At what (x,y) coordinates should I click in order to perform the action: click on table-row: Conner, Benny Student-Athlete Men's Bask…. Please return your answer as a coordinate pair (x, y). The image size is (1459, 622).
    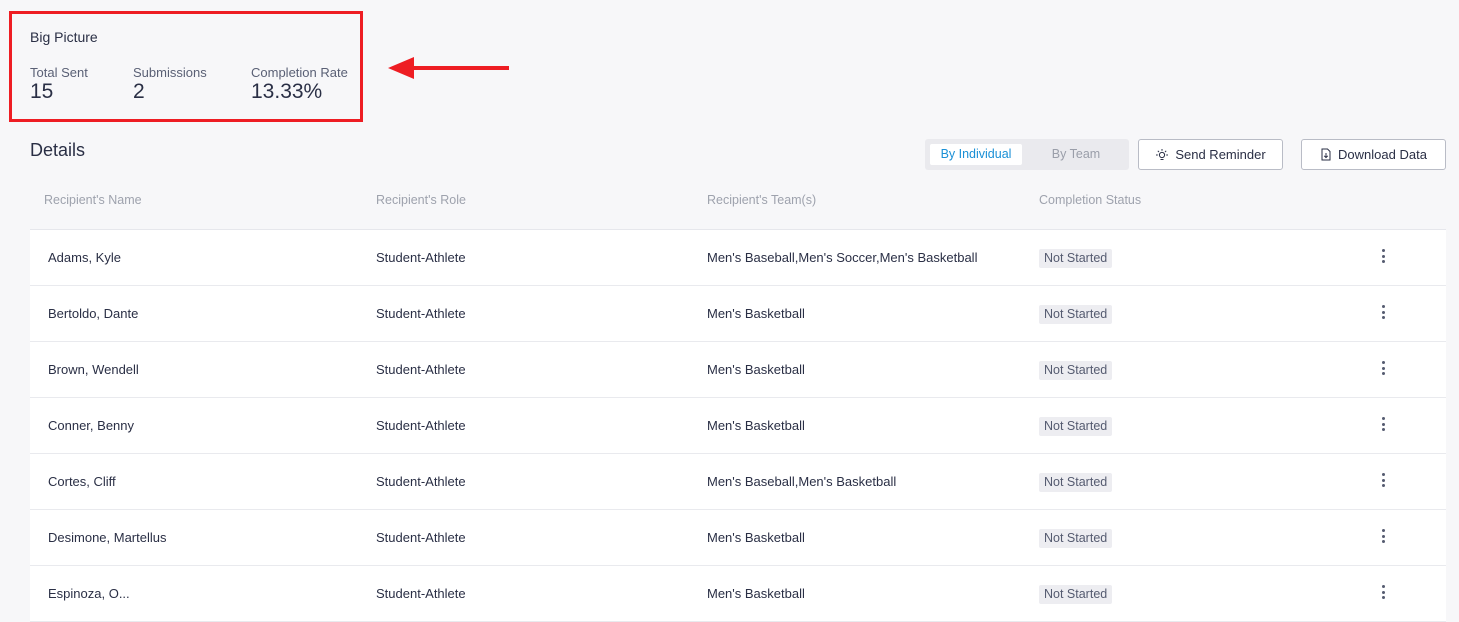
    Looking at the image, I should click on (738, 426).